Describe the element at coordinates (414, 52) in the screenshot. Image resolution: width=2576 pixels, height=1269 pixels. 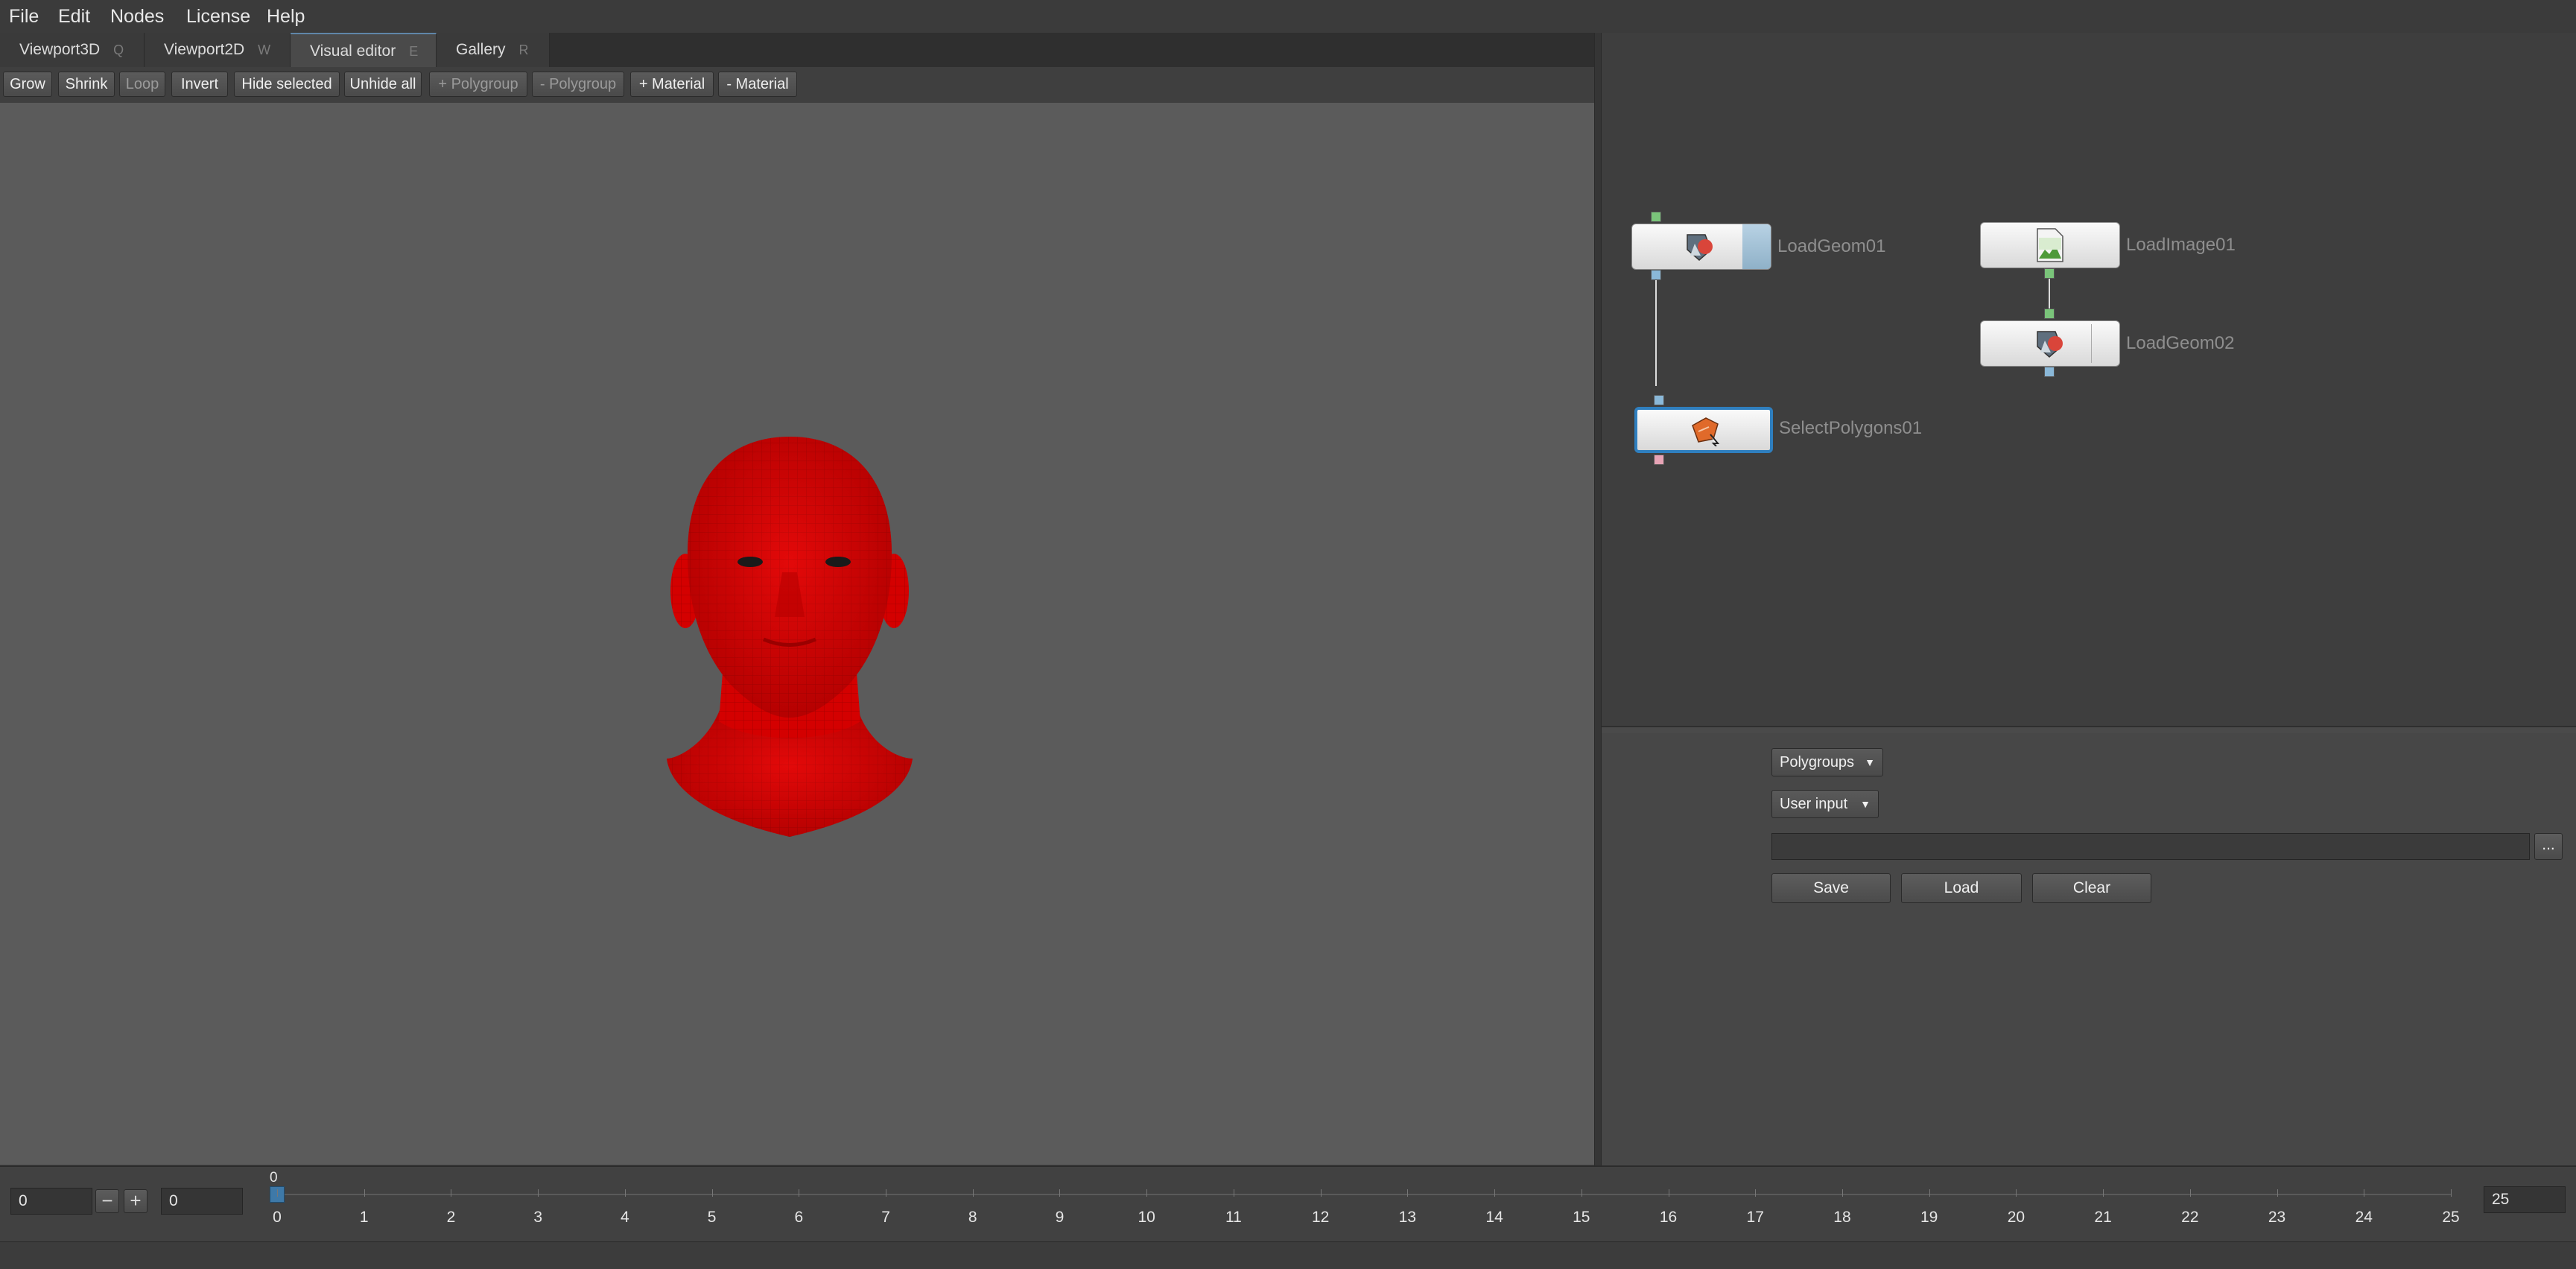
I see `tab-shortcut: E` at that location.